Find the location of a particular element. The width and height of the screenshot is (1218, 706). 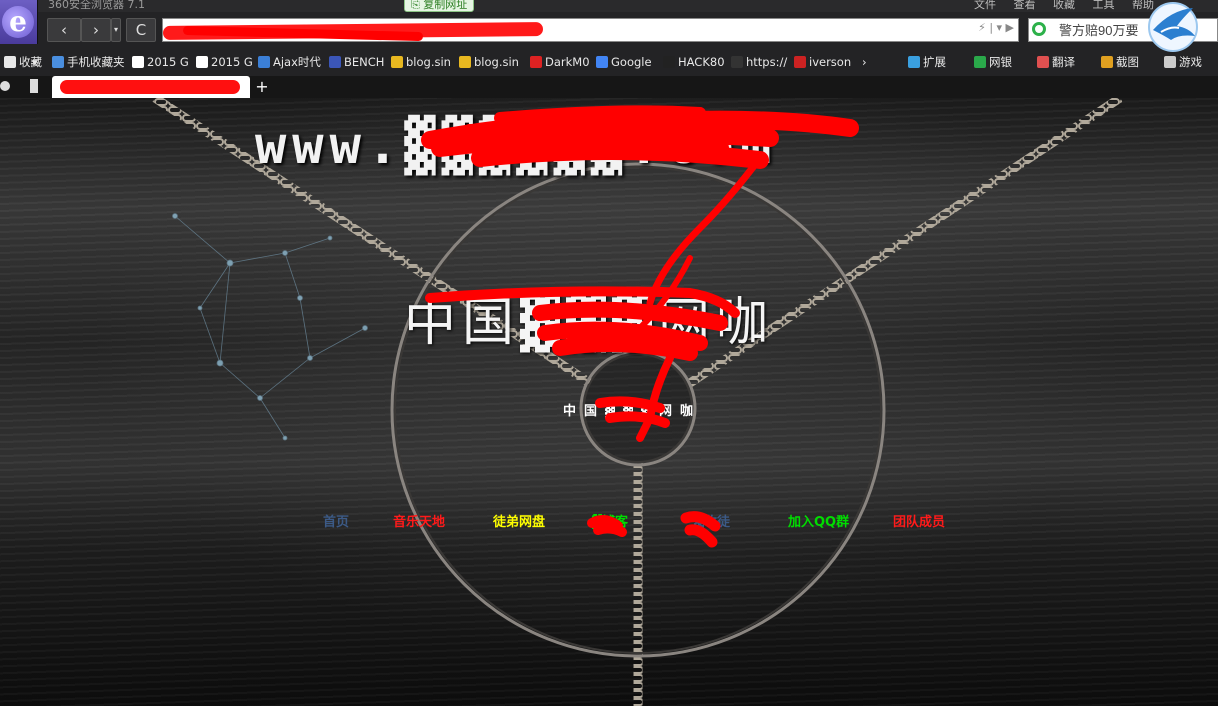

bookmark-item: ▾ is located at coordinates (35, 62).